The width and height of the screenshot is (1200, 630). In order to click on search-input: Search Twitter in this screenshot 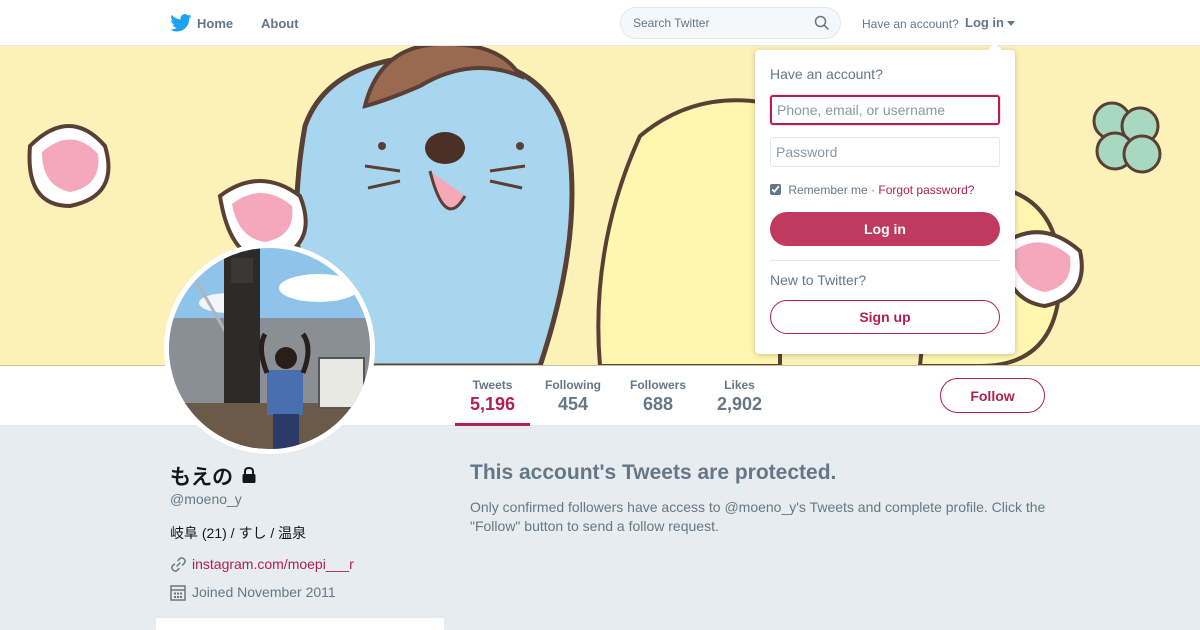, I will do `click(730, 23)`.